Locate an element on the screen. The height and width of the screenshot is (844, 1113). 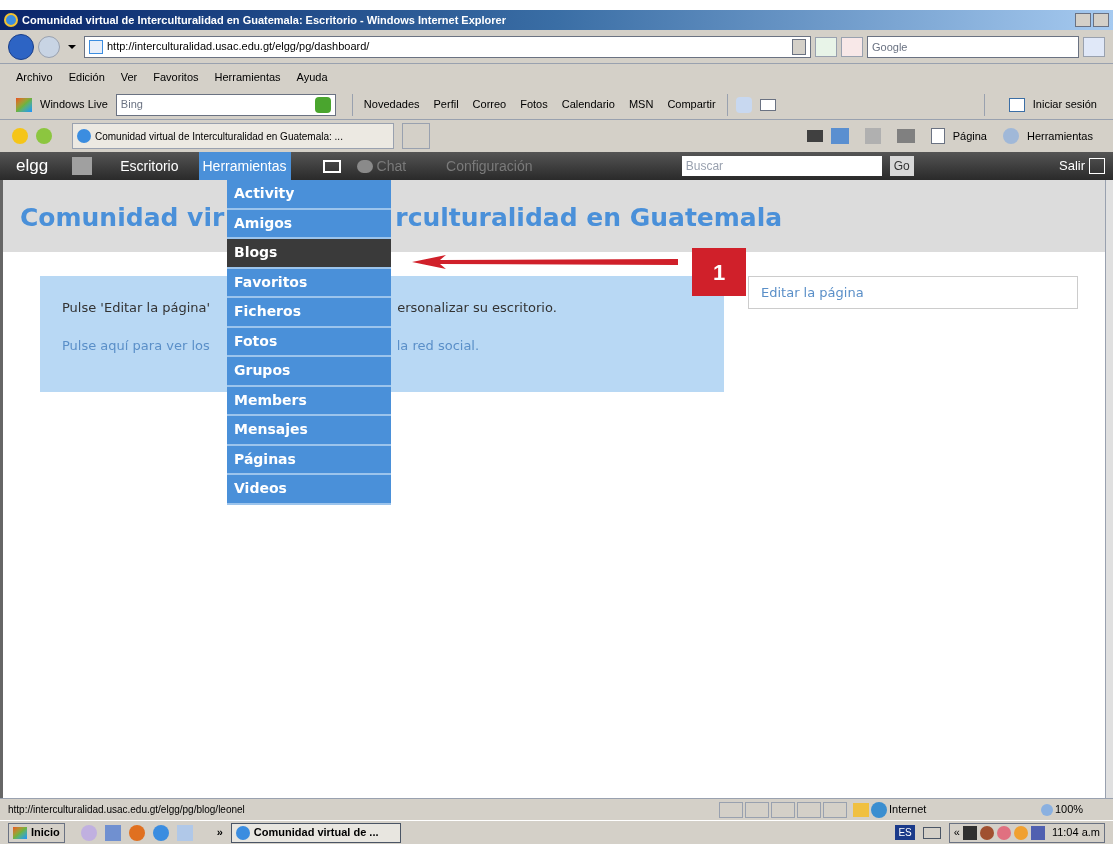
search-placeholder: Bing is located at coordinates (131, 105).